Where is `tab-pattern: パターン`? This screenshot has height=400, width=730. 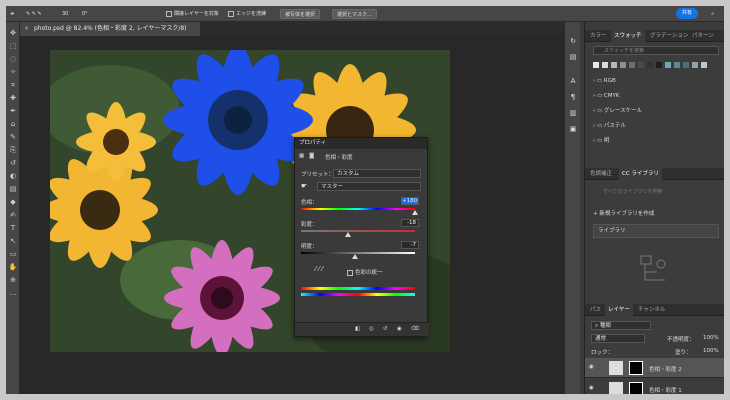
tab-pattern: パターン is located at coordinates (703, 36).